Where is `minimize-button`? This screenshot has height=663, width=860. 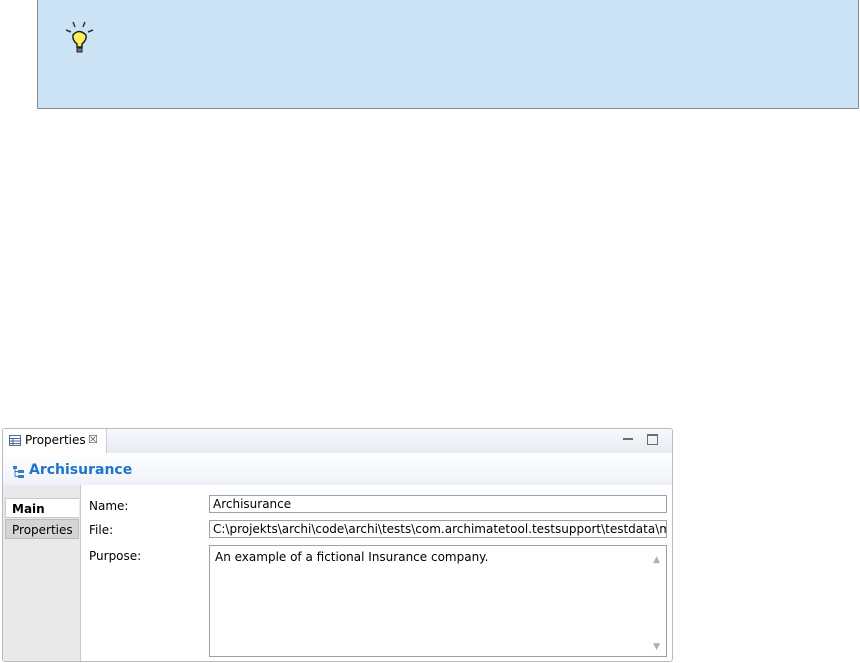
minimize-button is located at coordinates (628, 439).